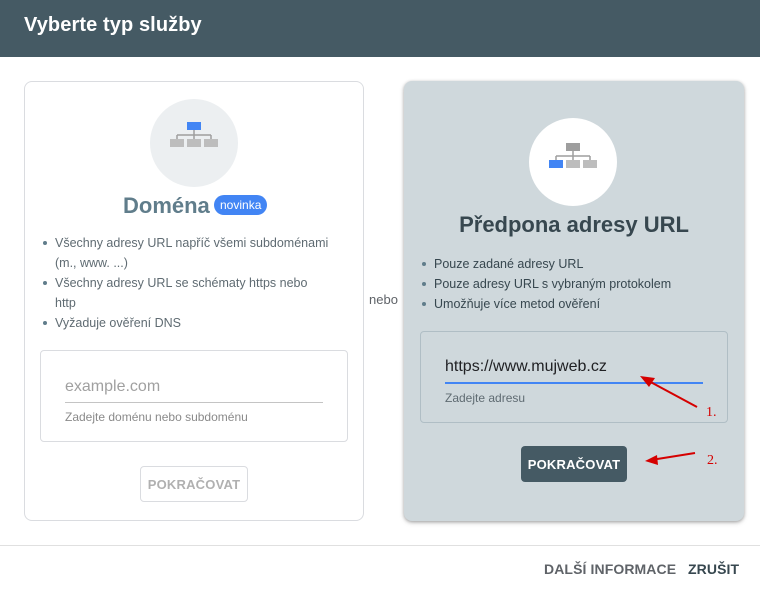  Describe the element at coordinates (711, 412) in the screenshot. I see `annotation-label-1: 1.` at that location.